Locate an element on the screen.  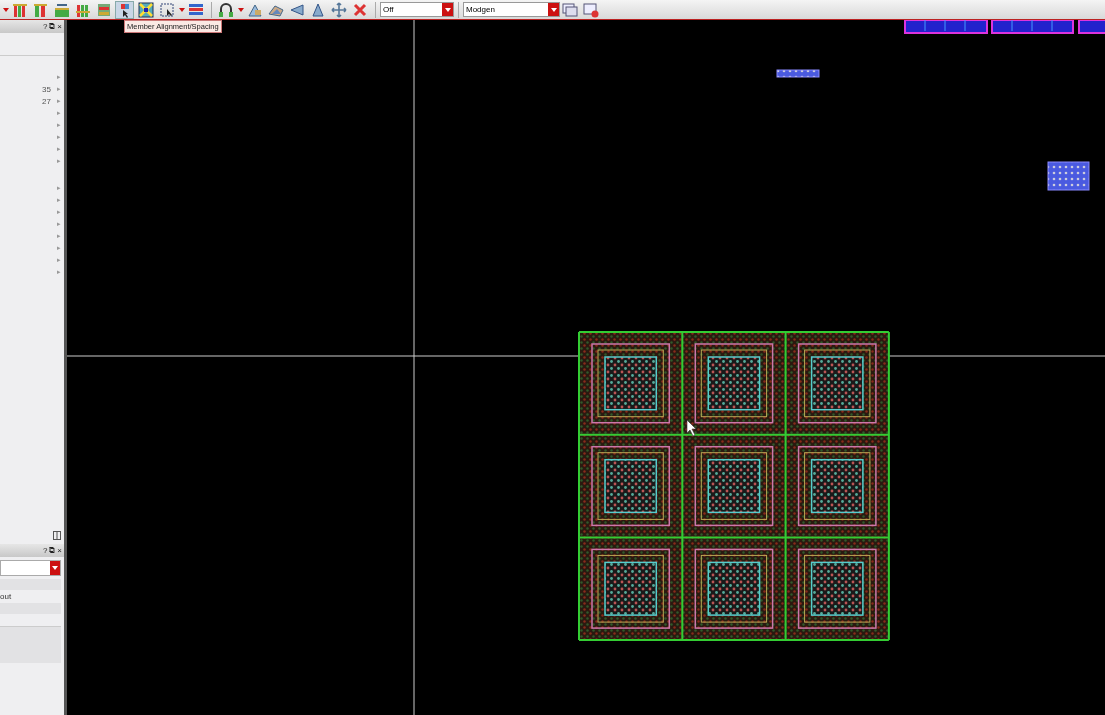
select-box-button is located at coordinates (166, 9).